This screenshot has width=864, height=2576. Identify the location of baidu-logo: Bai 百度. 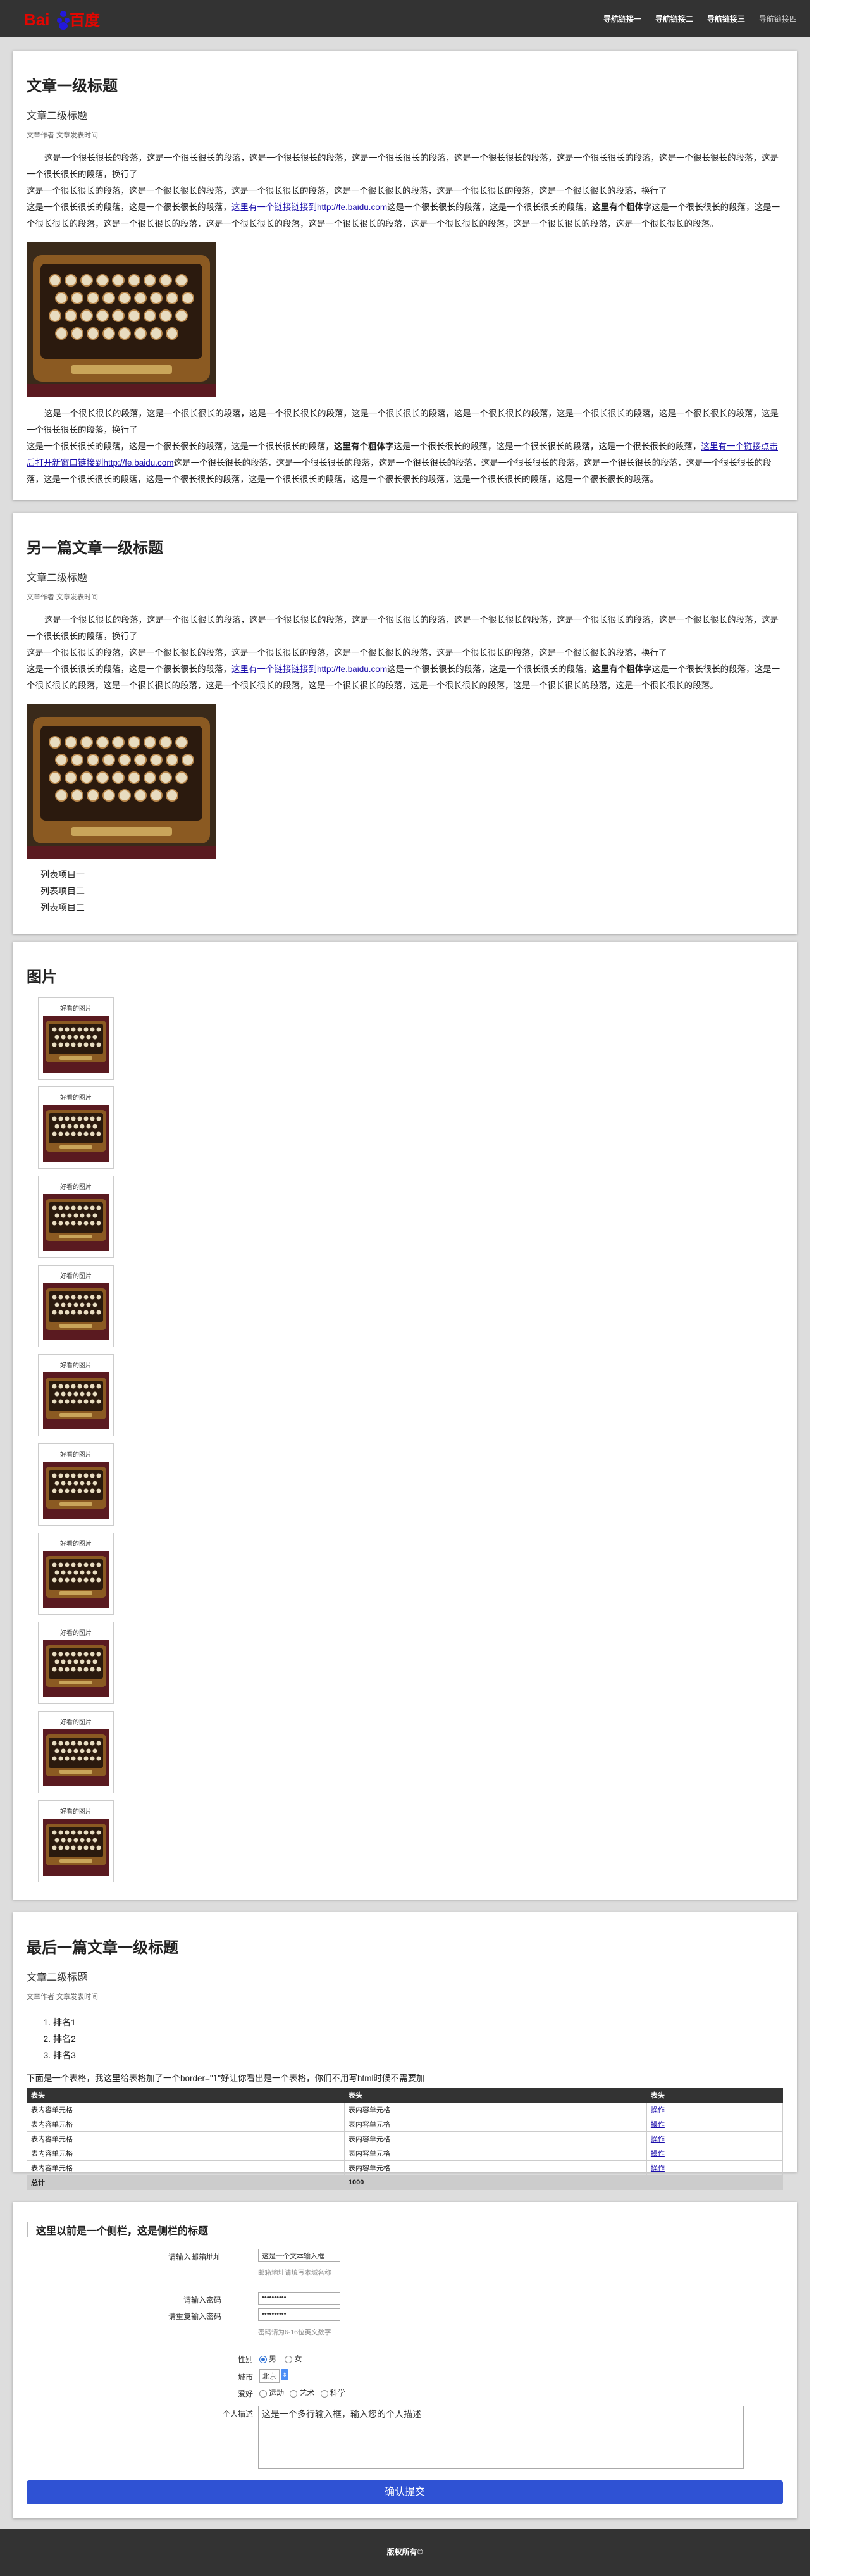
(65, 19).